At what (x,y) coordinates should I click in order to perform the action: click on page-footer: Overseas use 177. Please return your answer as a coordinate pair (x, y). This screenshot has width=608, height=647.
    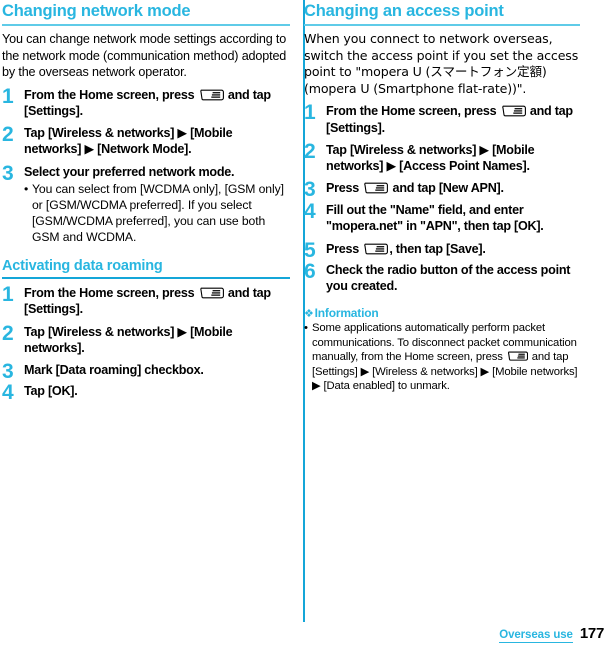
    Looking at the image, I should click on (551, 634).